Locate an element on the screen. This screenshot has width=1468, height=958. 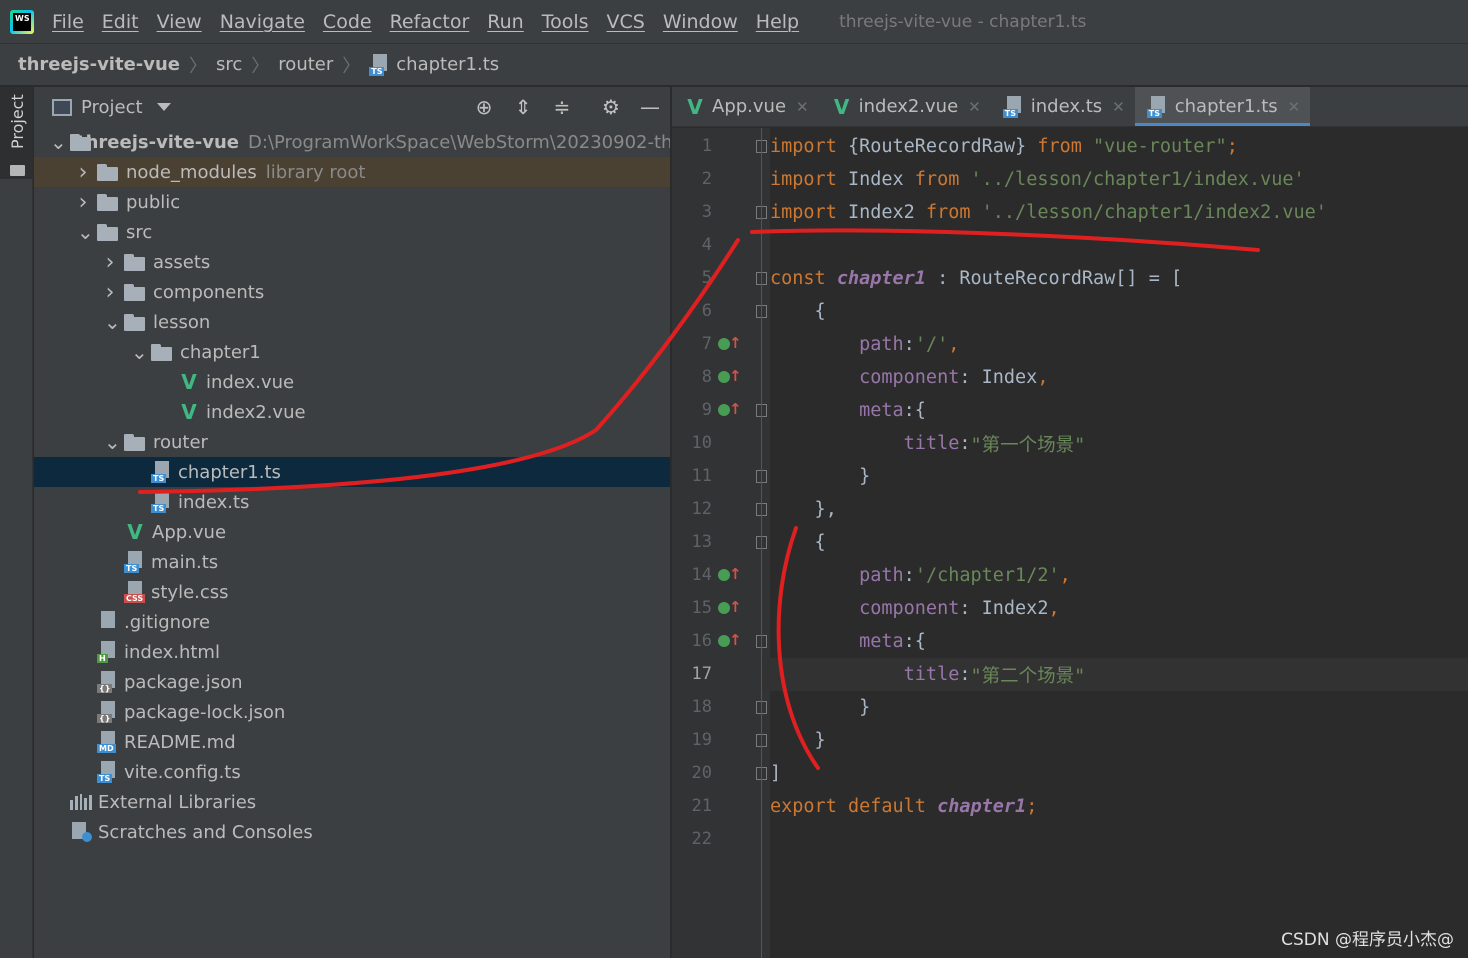
line-number: 9 is located at coordinates (692, 410).